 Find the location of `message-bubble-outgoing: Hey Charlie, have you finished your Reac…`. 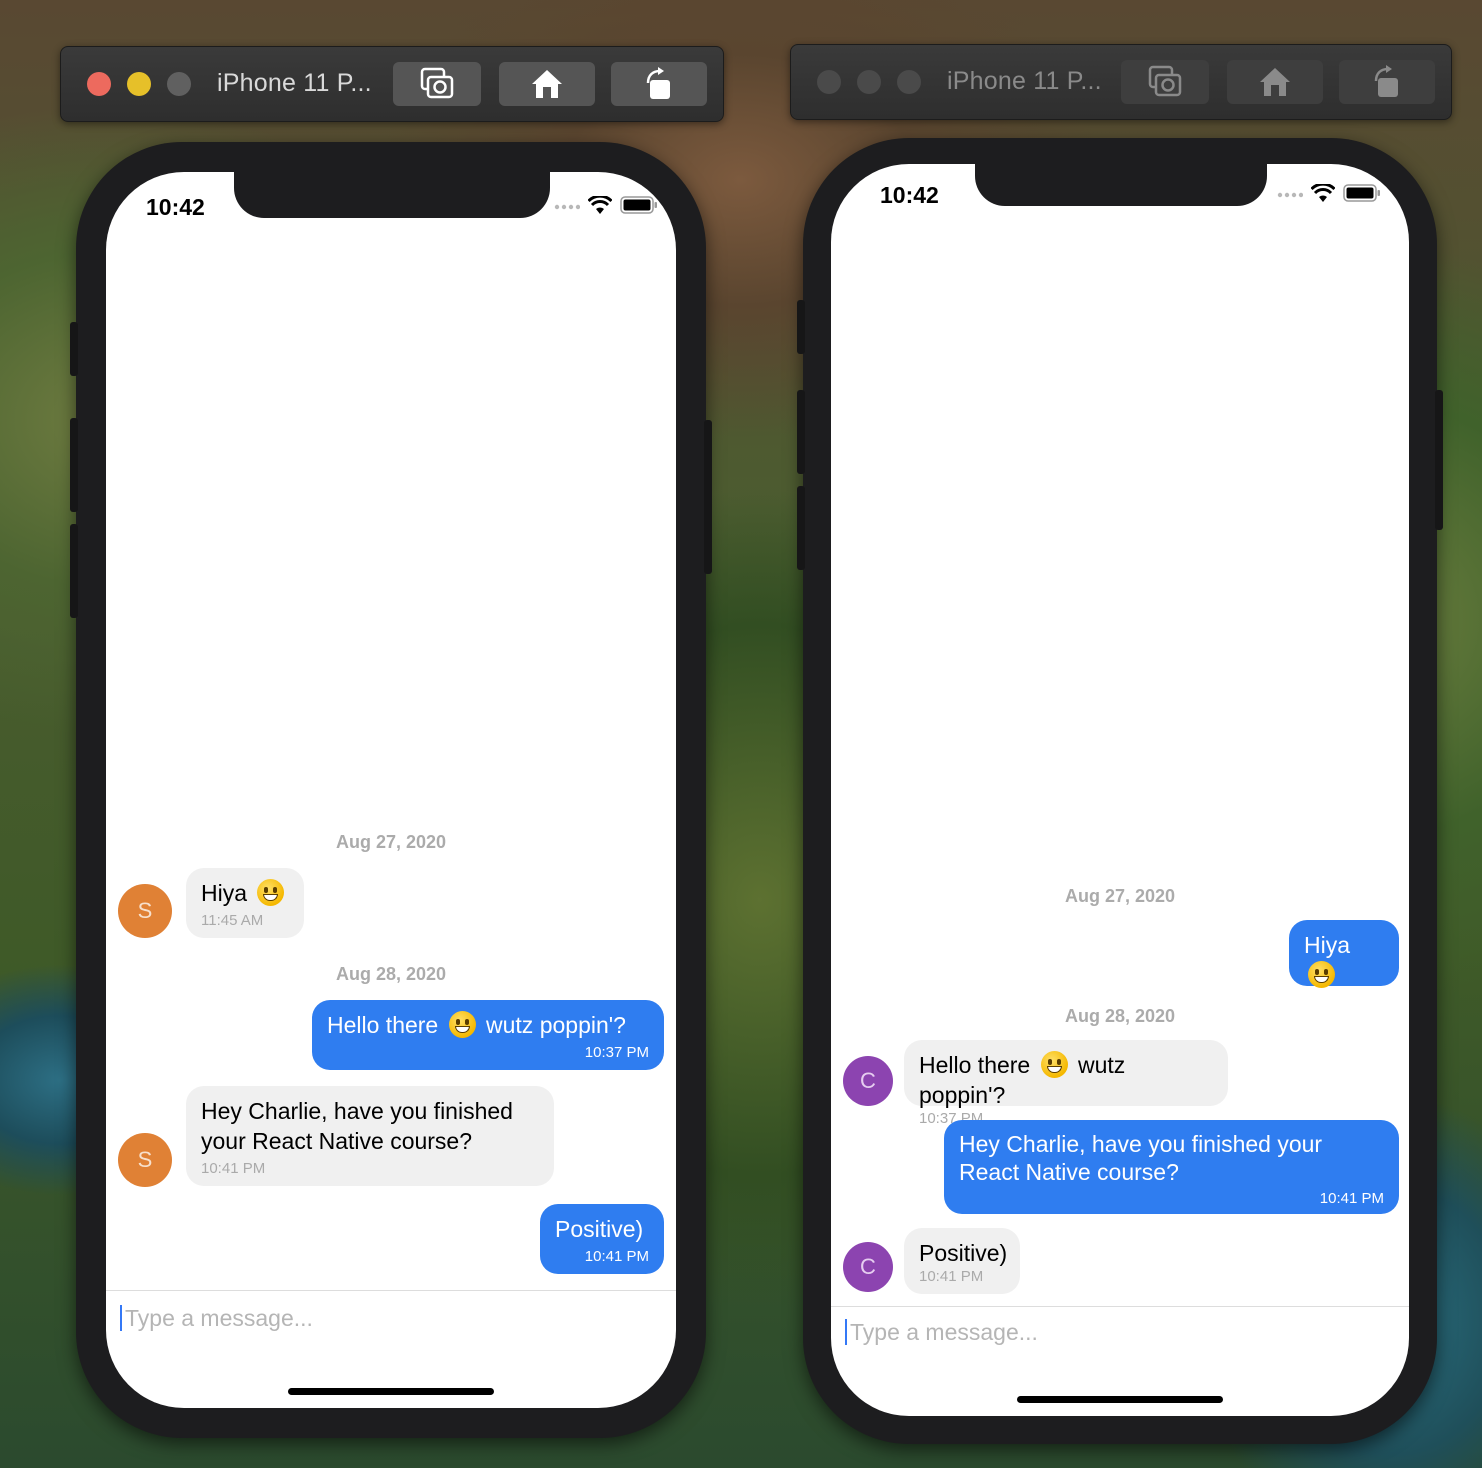

message-bubble-outgoing: Hey Charlie, have you finished your Reac… is located at coordinates (1171, 1167).